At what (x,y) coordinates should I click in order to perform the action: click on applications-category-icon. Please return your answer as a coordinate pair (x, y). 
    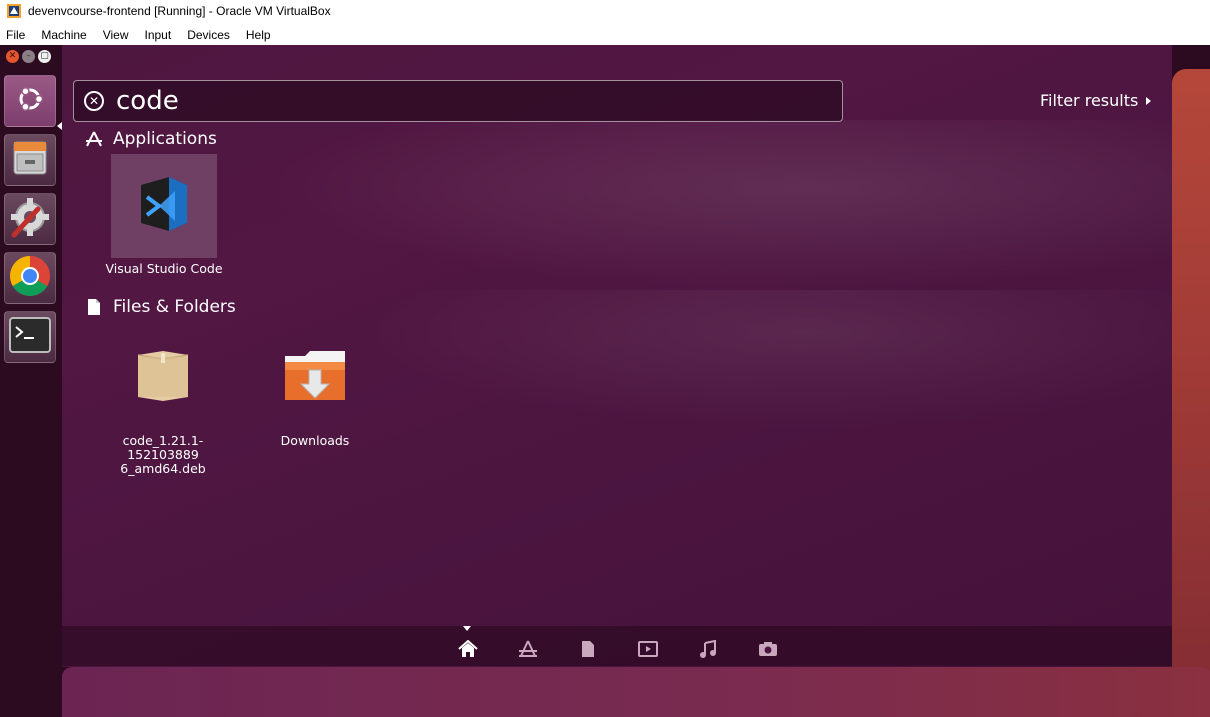
    Looking at the image, I should click on (94, 139).